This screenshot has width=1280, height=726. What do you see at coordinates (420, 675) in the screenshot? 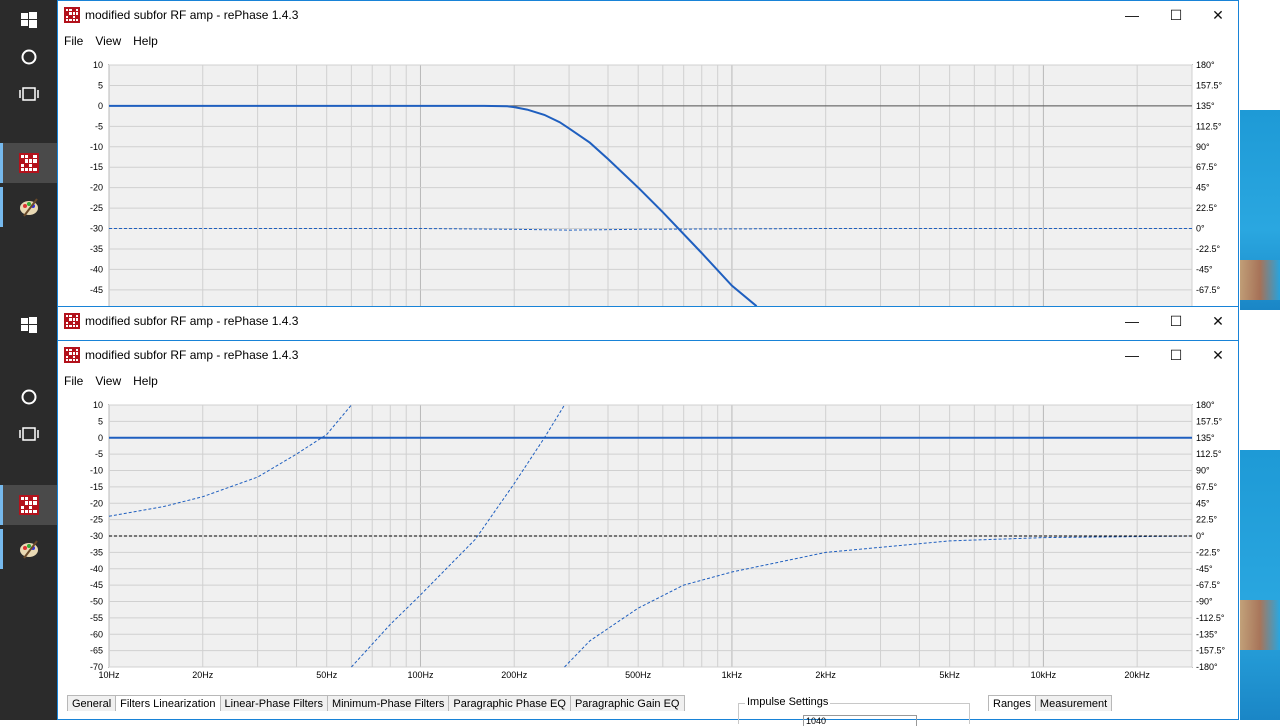
I see `x-tick-label: 100Hz` at bounding box center [420, 675].